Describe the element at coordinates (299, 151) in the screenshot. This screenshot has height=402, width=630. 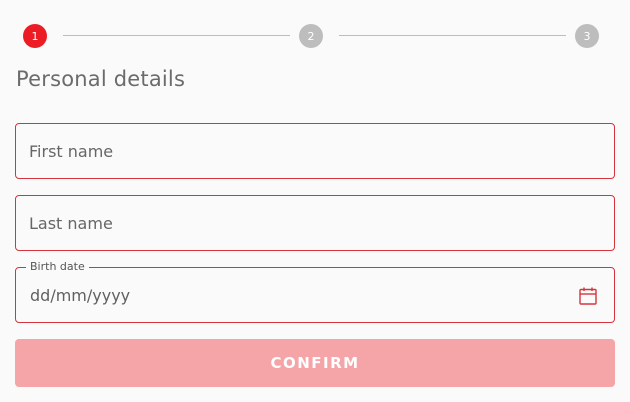
I see `first-name-input` at that location.